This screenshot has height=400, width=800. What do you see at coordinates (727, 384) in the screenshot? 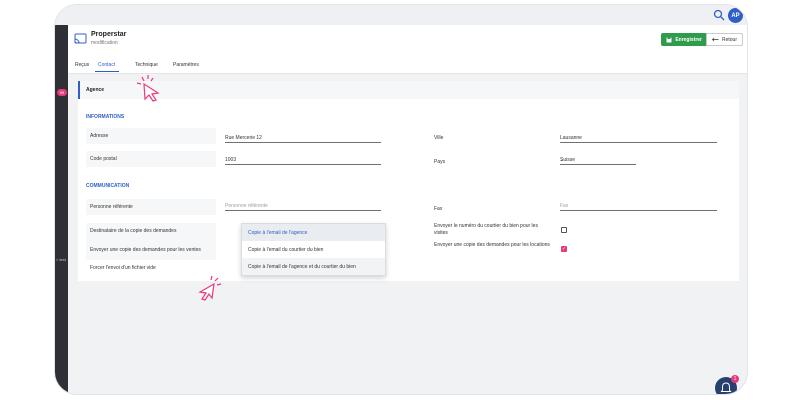
I see `notification-button: 1` at bounding box center [727, 384].